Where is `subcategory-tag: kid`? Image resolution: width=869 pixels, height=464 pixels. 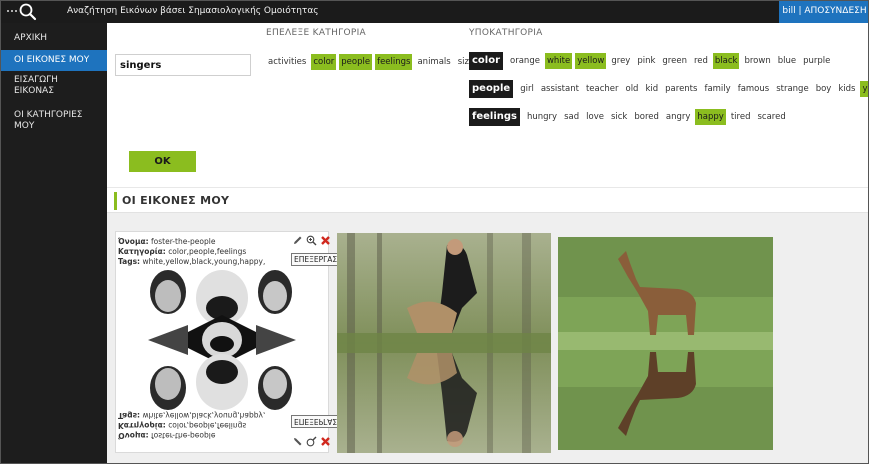 subcategory-tag: kid is located at coordinates (651, 89).